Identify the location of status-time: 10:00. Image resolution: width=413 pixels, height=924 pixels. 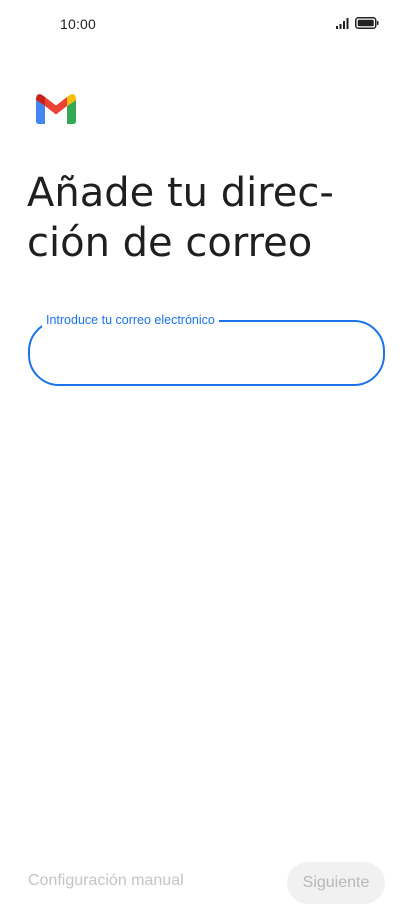
(78, 24).